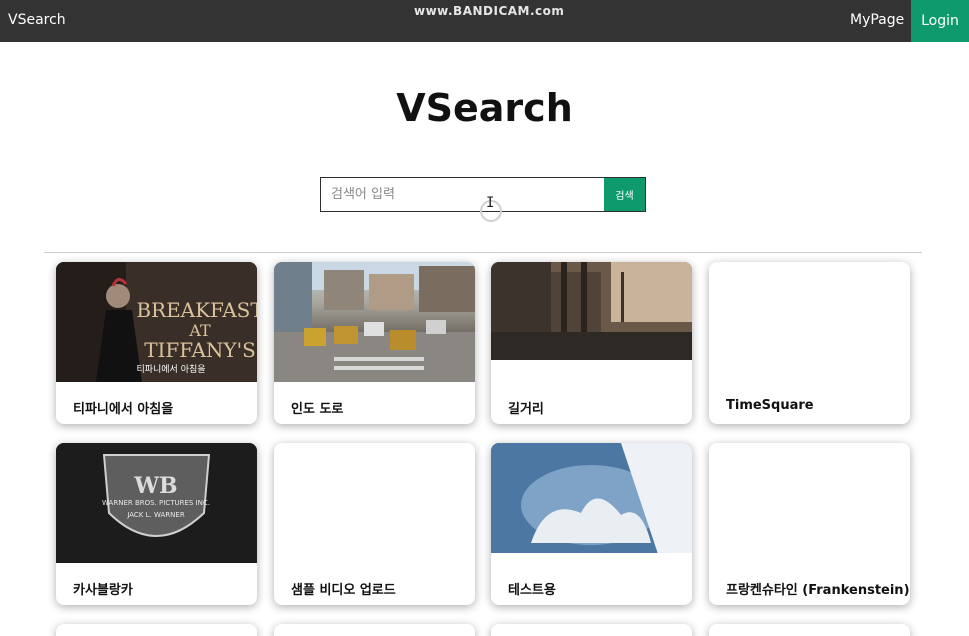 The image size is (969, 636). I want to click on top-navbar: VSearch www.BANDICAM.com MyPage Login, so click(484, 21).